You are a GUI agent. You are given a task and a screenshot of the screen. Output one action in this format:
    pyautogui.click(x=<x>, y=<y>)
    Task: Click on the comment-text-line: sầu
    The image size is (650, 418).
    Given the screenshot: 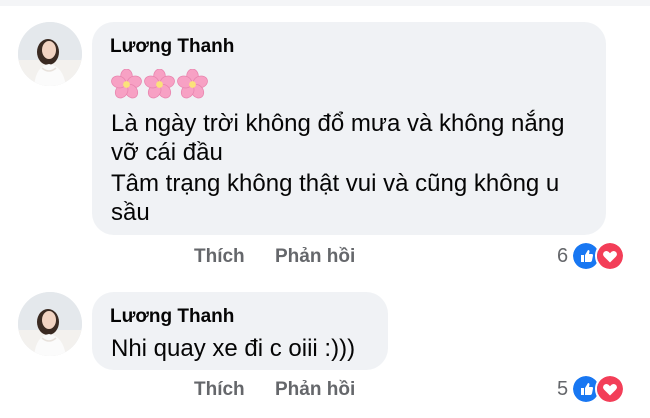 What is the action you would take?
    pyautogui.click(x=130, y=212)
    